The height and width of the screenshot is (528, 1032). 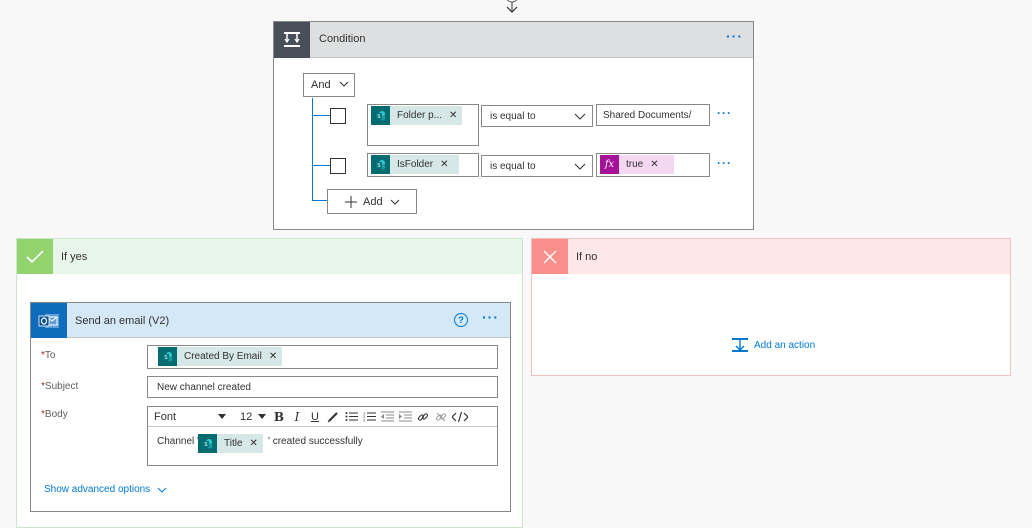 I want to click on right-operand-field: fx true ✕, so click(x=653, y=165).